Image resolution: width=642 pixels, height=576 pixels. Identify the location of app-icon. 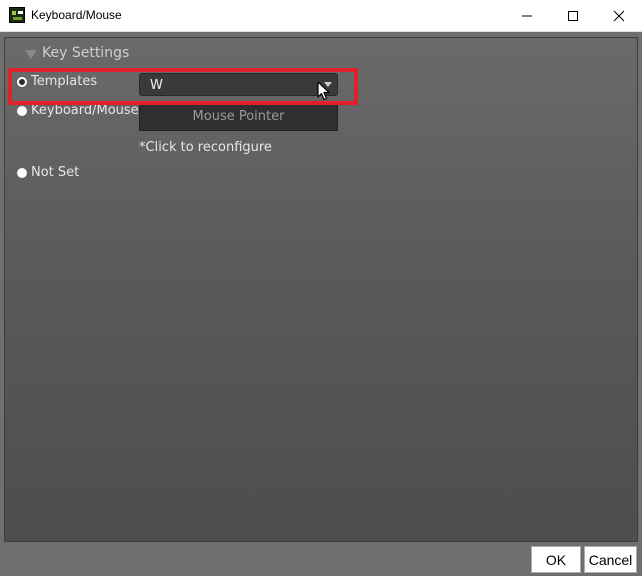
(17, 15).